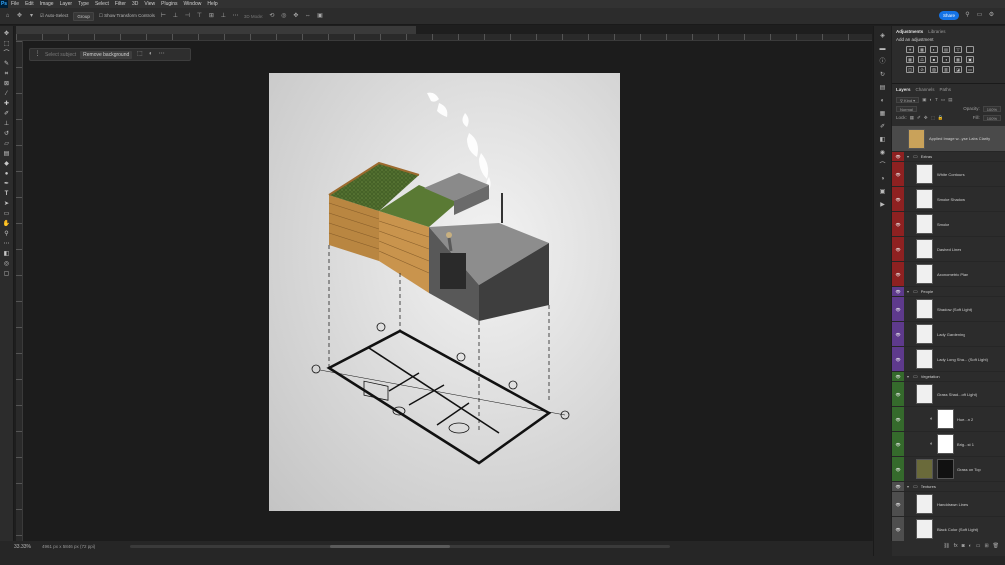 The image size is (1005, 565). Describe the element at coordinates (6, 134) in the screenshot. I see `history-brush-tool-icon: ↺` at that location.